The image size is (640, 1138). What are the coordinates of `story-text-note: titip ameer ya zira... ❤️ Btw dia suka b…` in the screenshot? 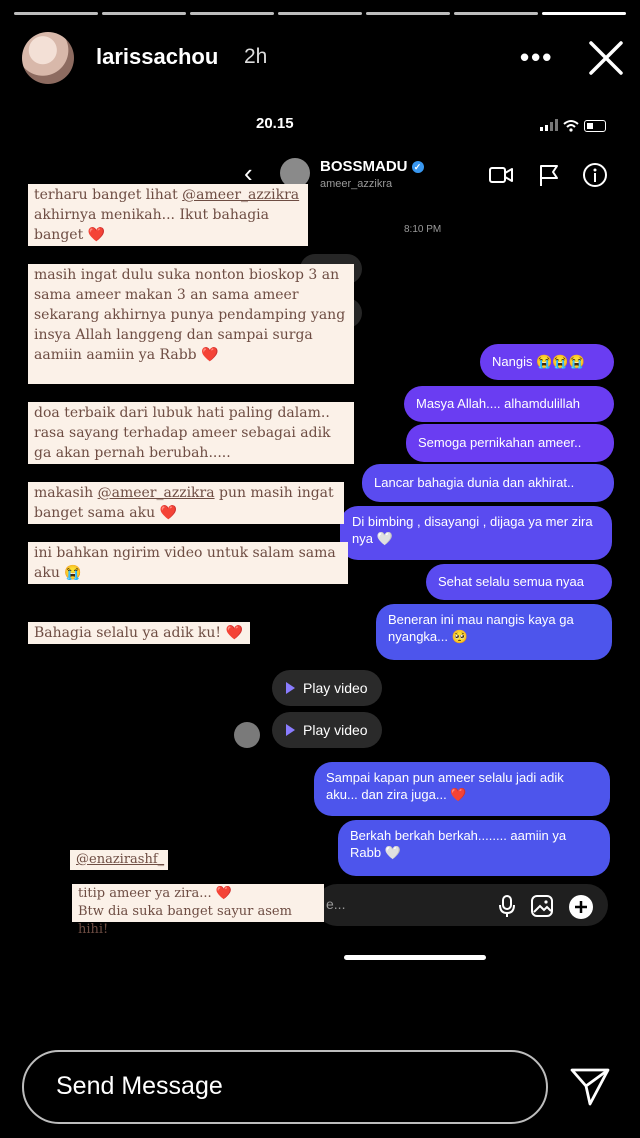 It's located at (198, 910).